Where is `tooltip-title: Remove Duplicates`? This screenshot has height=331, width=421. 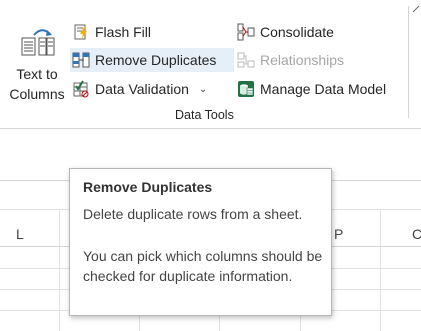
tooltip-title: Remove Duplicates is located at coordinates (148, 187).